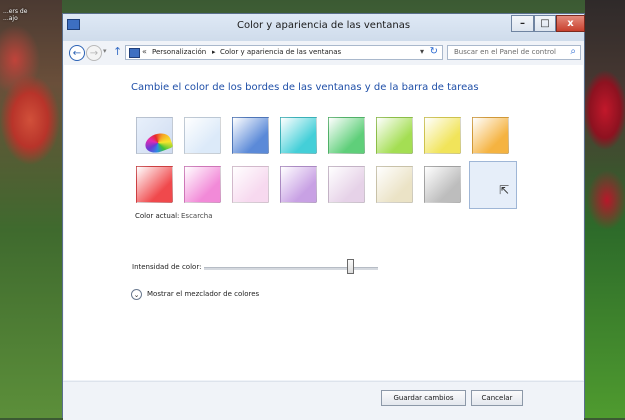 The width and height of the screenshot is (625, 420). I want to click on control-panel-icon, so click(134, 53).